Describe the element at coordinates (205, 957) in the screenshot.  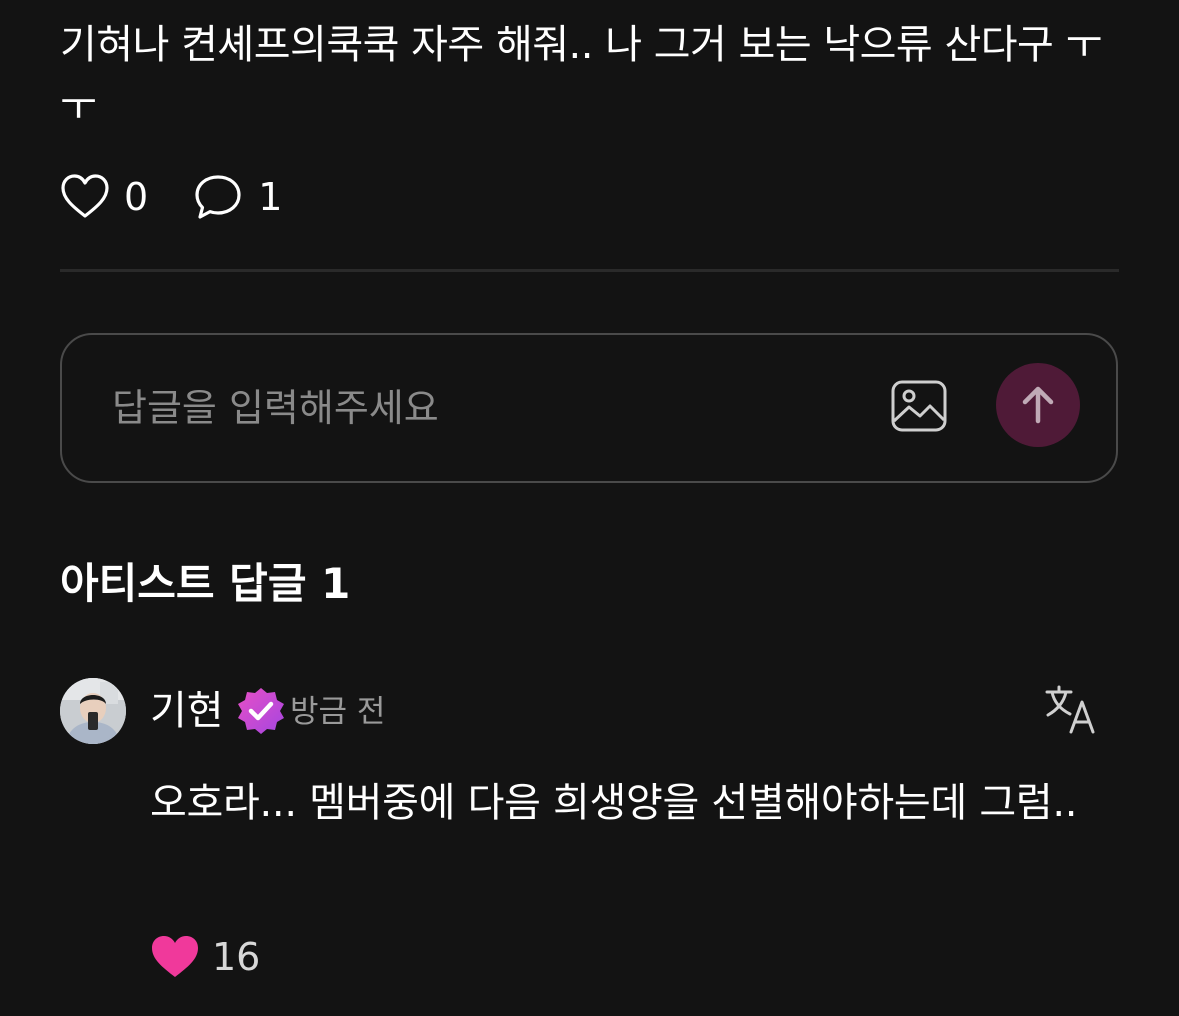
I see `comment-like-button: 16` at that location.